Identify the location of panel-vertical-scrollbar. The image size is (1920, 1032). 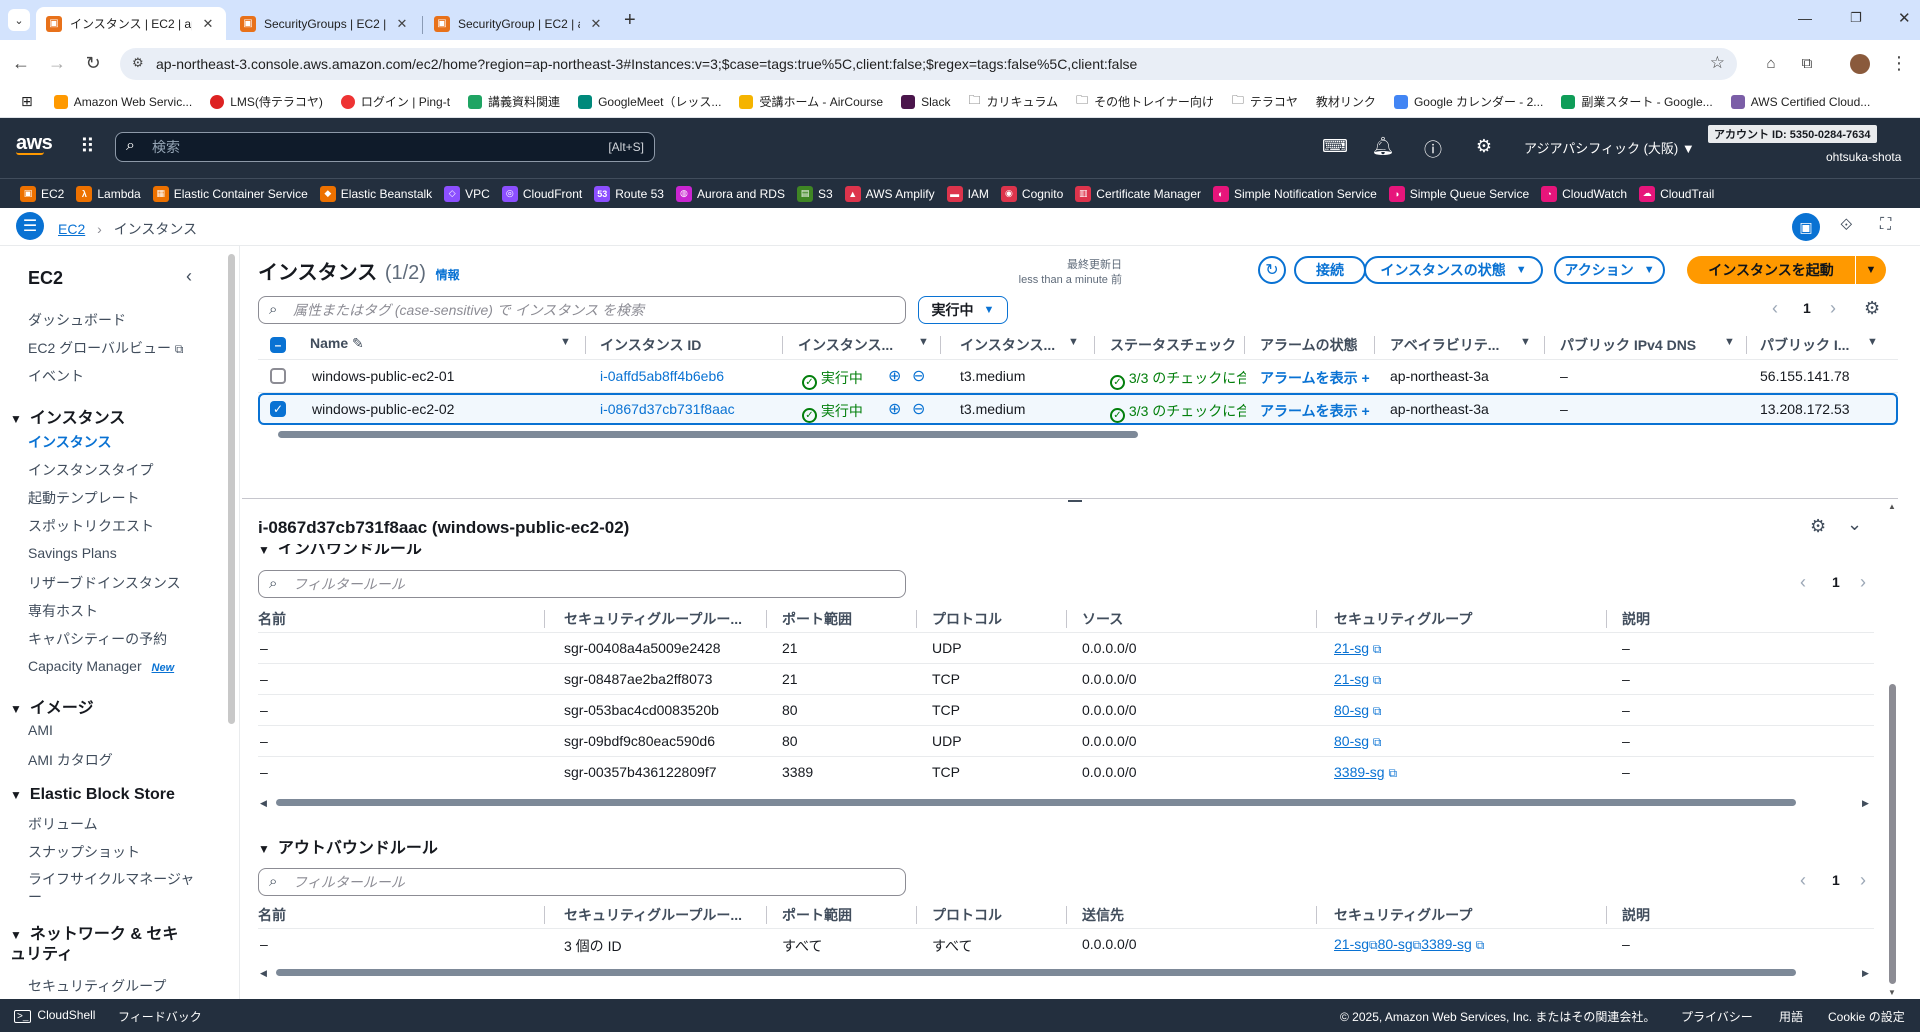
(1892, 834).